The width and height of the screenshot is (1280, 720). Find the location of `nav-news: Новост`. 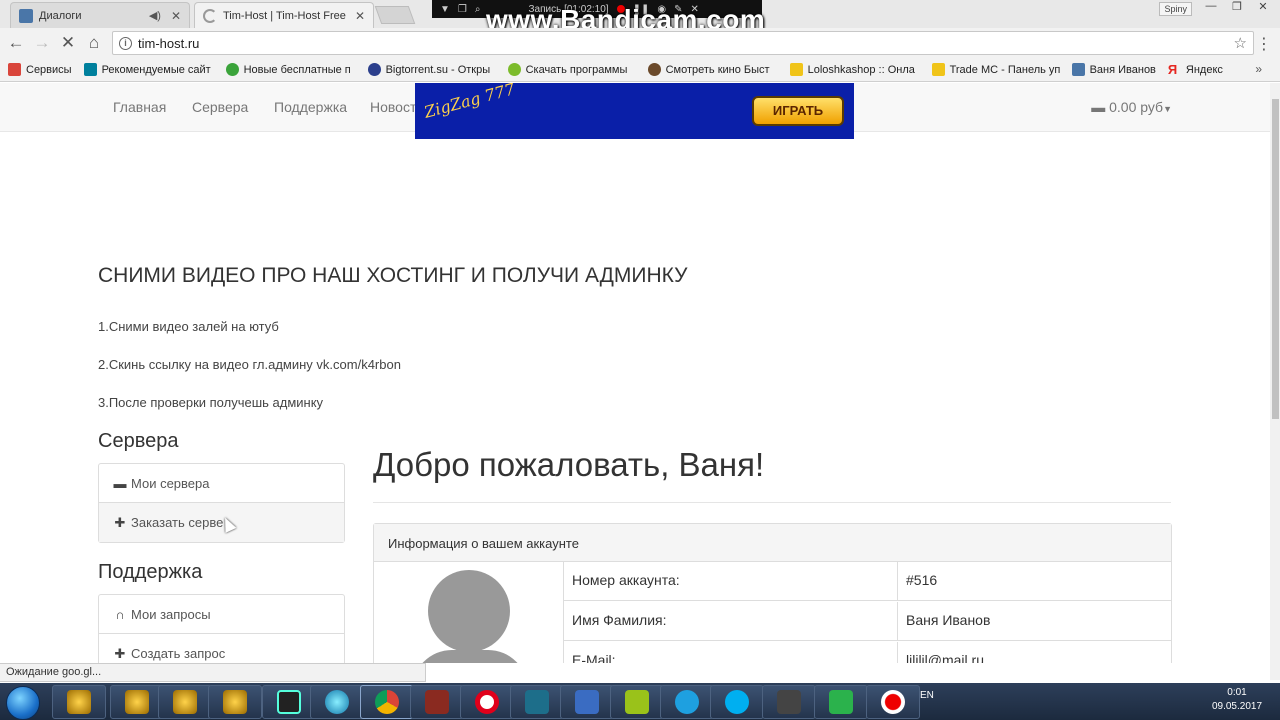

nav-news: Новост is located at coordinates (393, 107).